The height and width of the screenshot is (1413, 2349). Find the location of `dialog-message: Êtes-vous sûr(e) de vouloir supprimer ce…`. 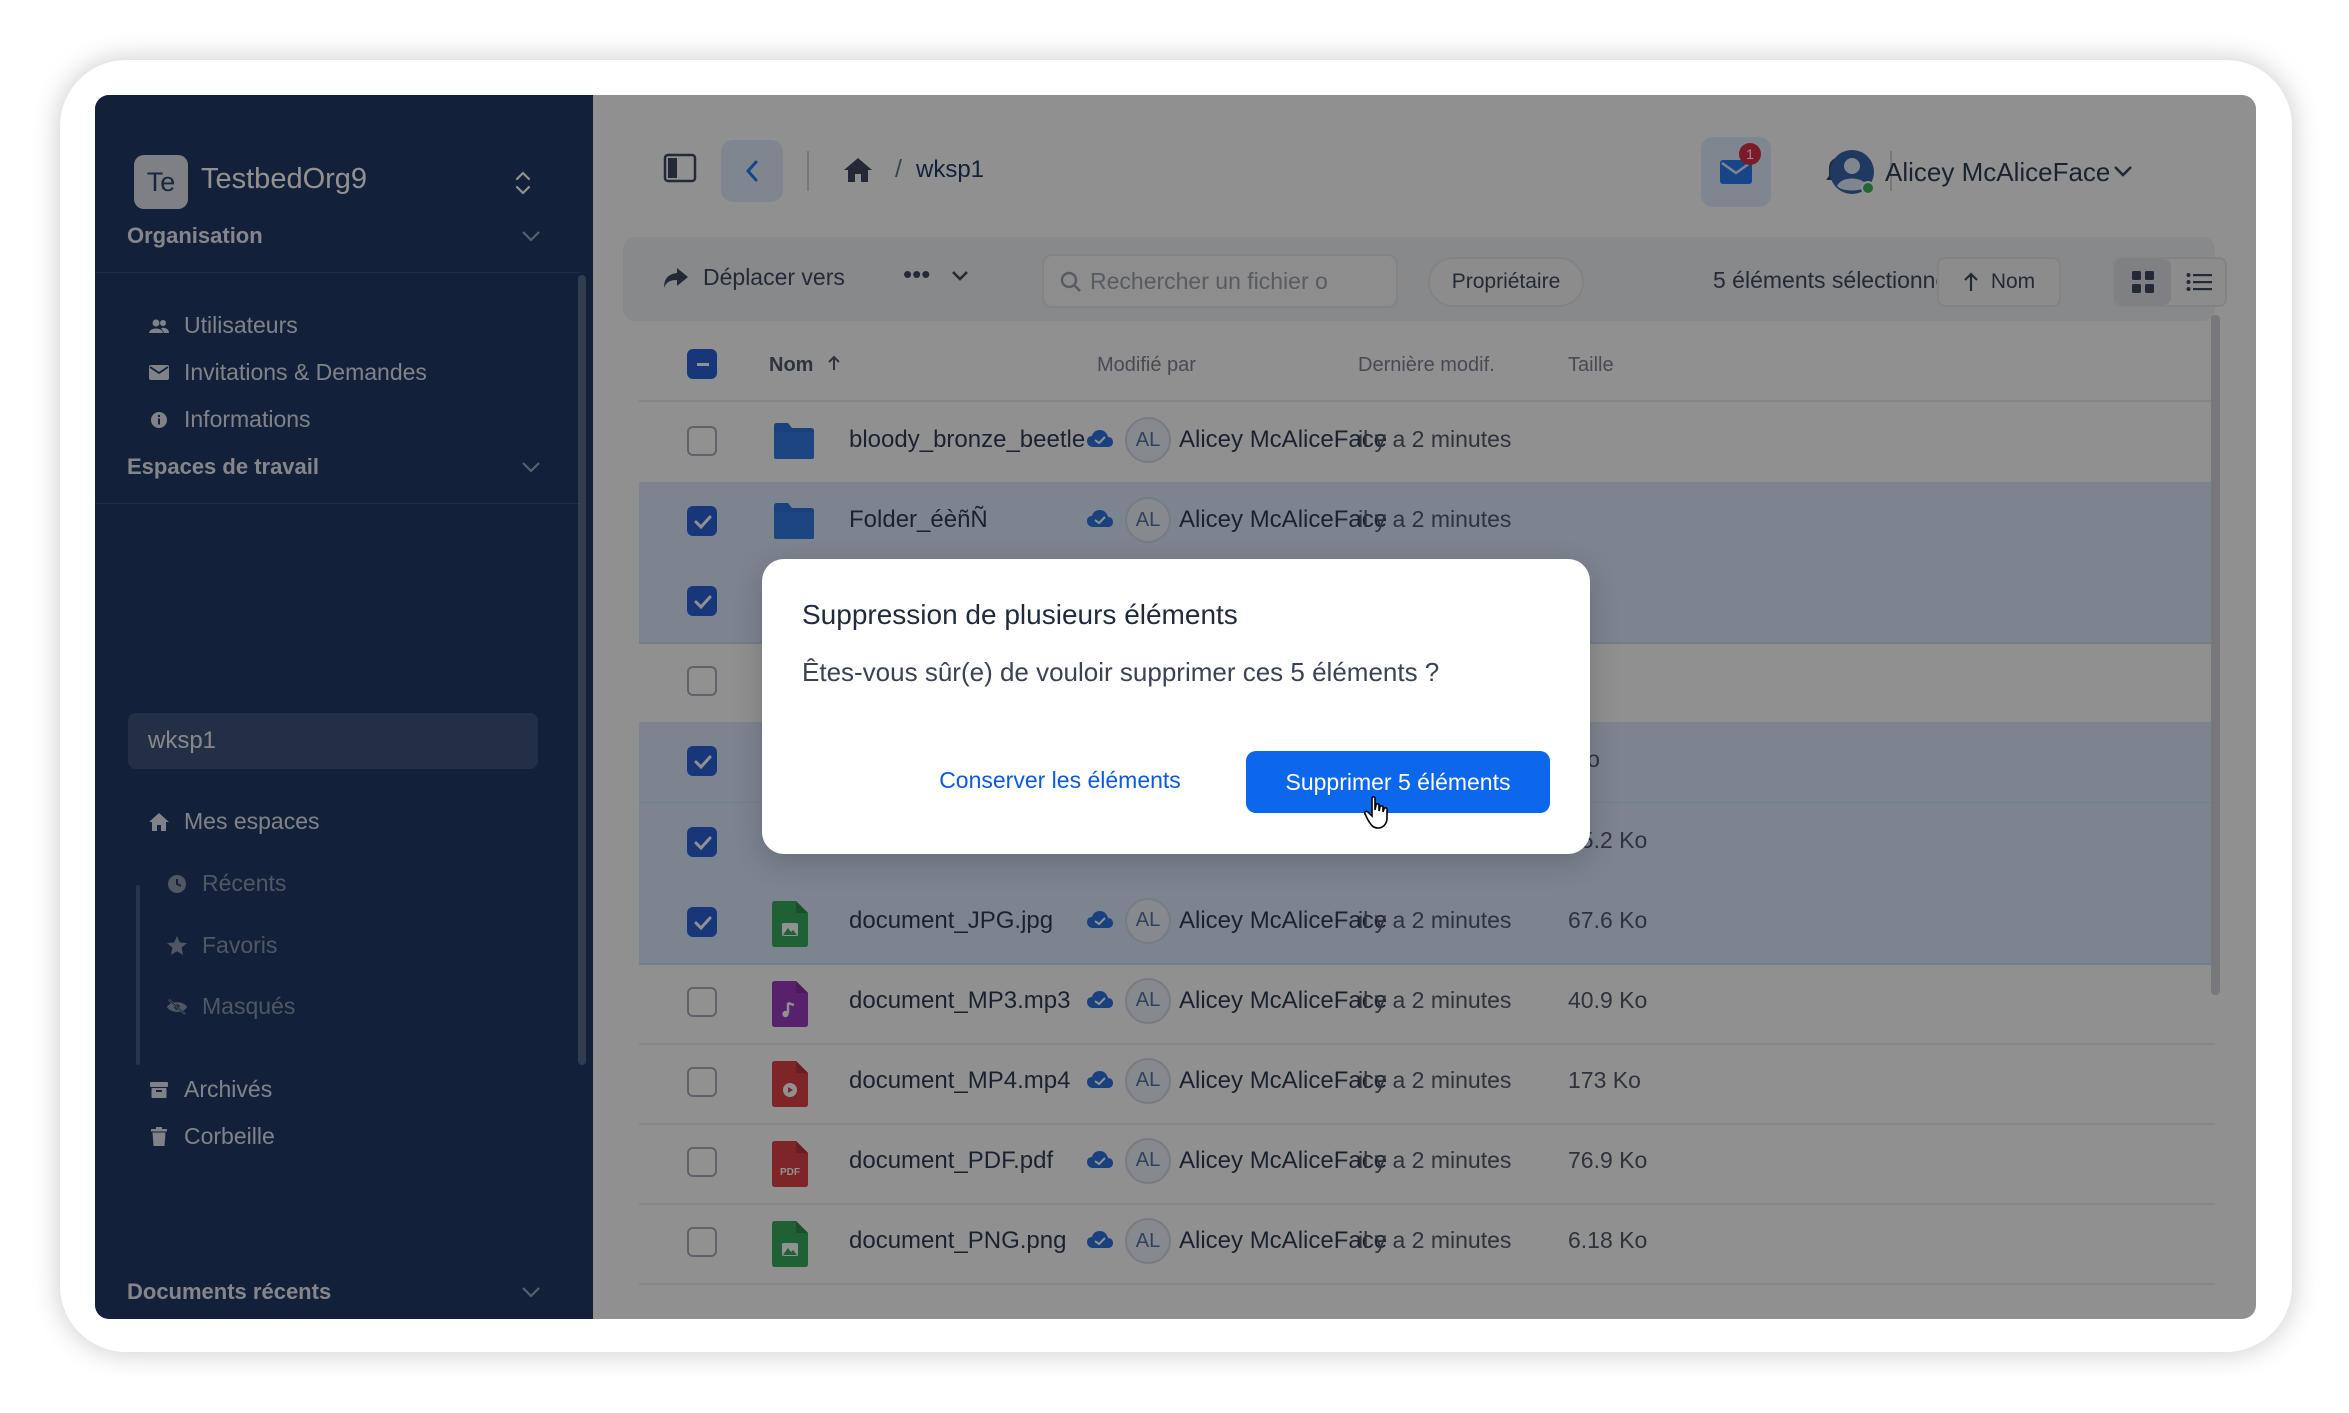

dialog-message: Êtes-vous sûr(e) de vouloir supprimer ce… is located at coordinates (1121, 672).